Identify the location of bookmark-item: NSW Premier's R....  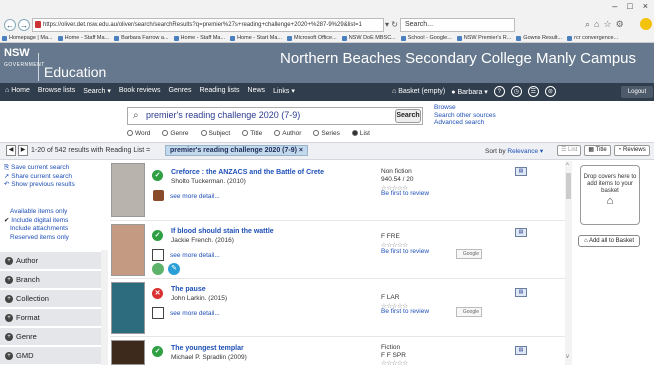
(483, 38).